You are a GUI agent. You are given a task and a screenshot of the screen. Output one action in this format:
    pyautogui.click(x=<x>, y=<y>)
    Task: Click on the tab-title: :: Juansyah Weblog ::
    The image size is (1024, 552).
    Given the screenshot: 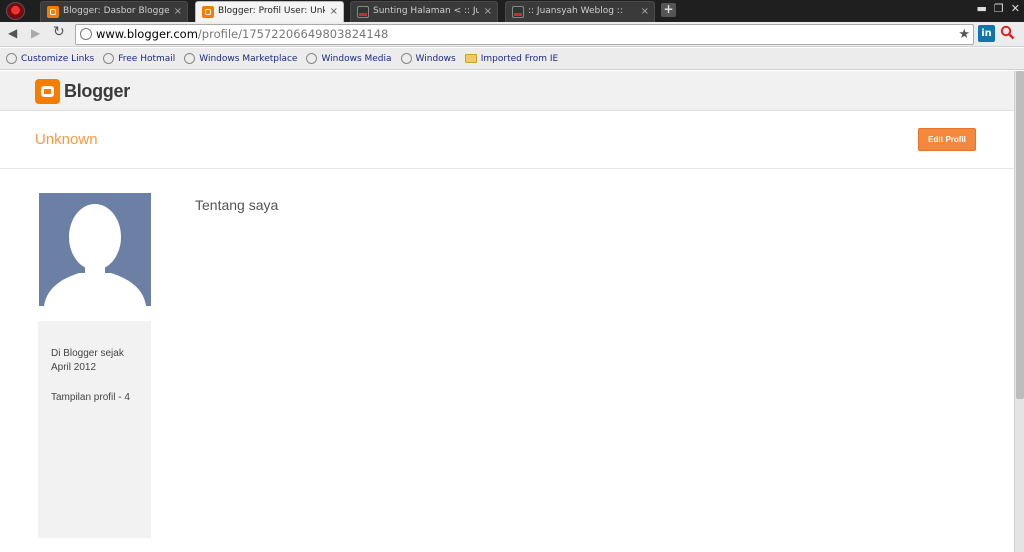 What is the action you would take?
    pyautogui.click(x=575, y=11)
    